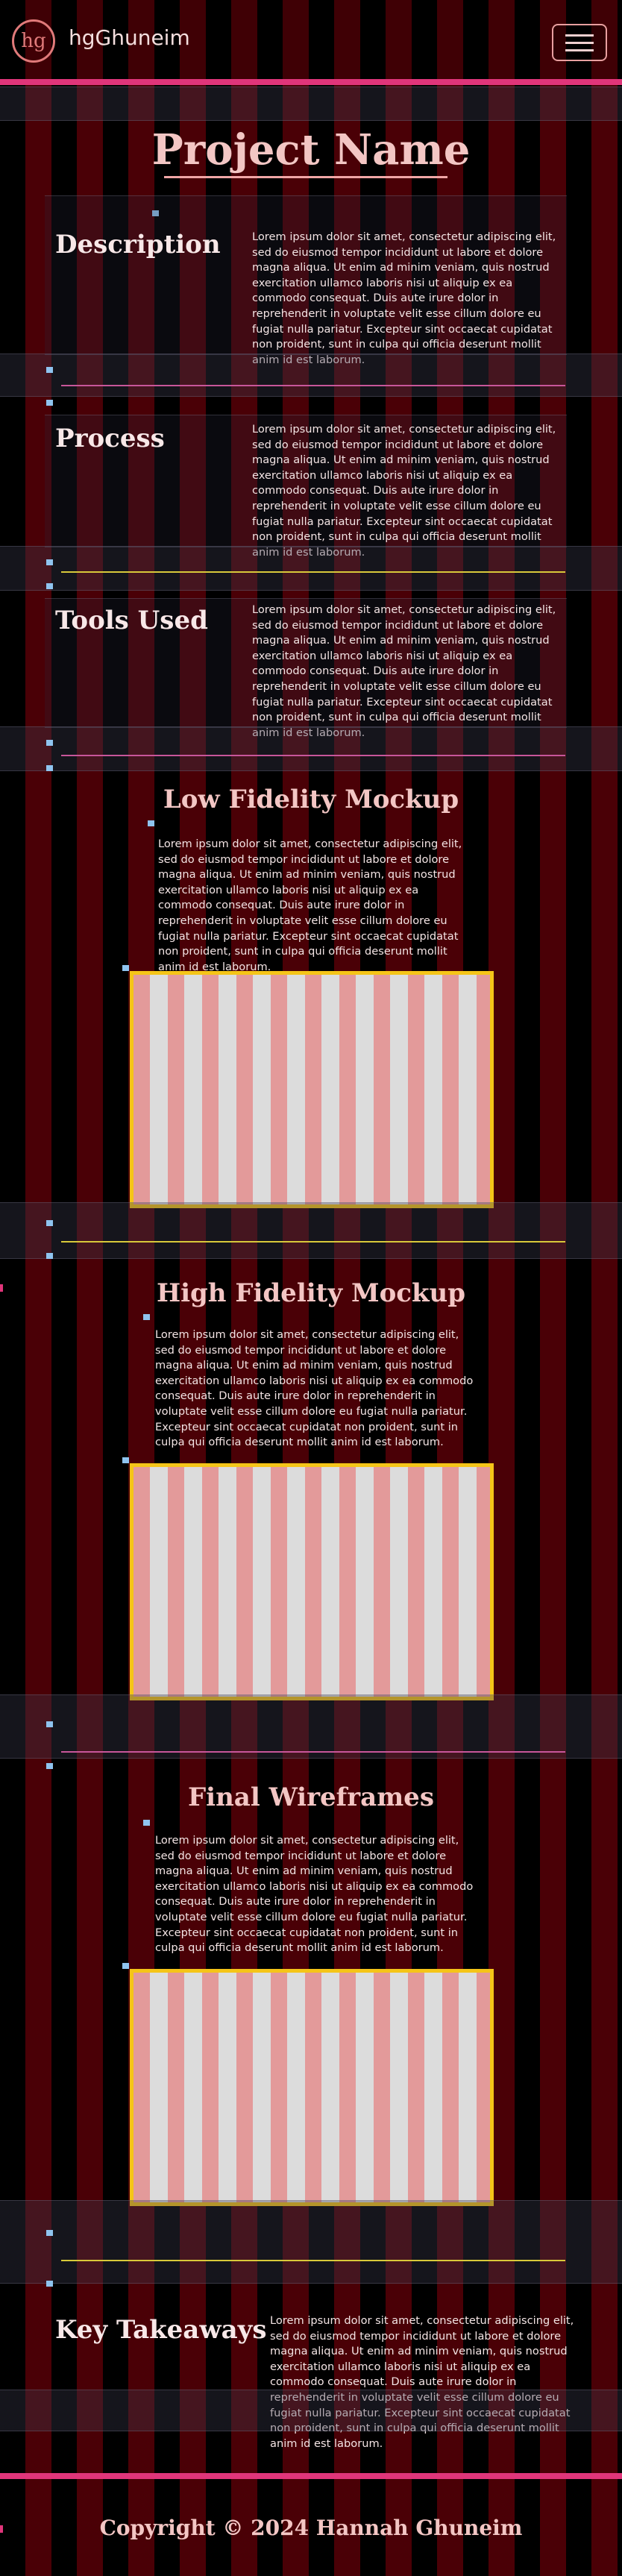 The width and height of the screenshot is (622, 2576). I want to click on process-title: Process, so click(110, 439).